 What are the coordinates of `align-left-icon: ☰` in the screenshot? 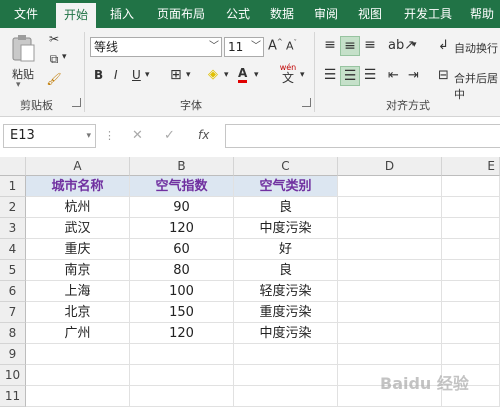 It's located at (330, 76).